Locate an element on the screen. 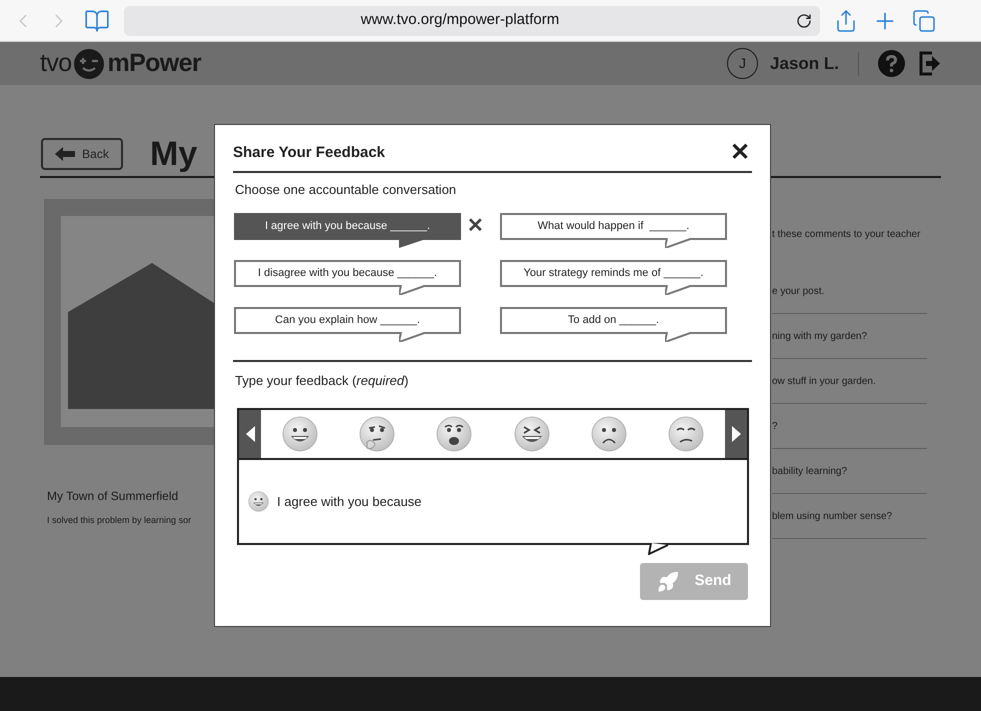 The width and height of the screenshot is (981, 711). post-title: My Town of Summerfield is located at coordinates (113, 496).